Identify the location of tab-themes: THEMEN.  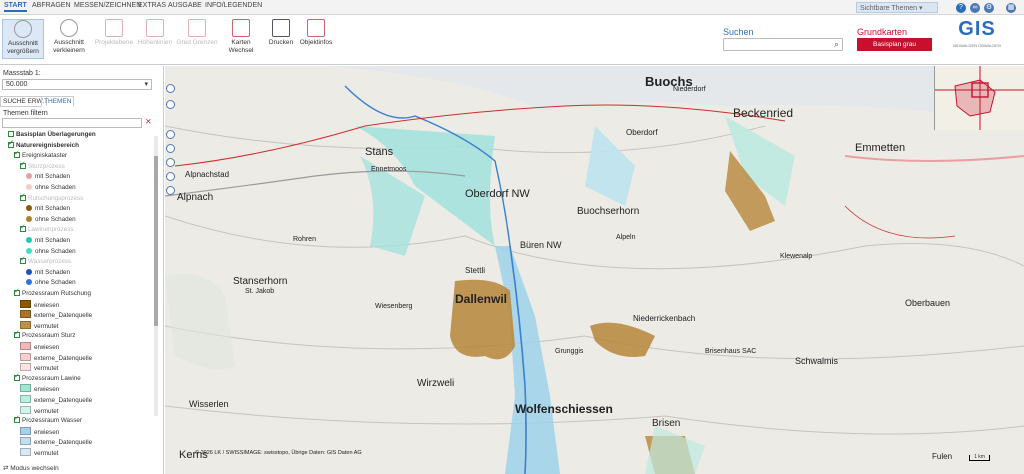
(58, 101).